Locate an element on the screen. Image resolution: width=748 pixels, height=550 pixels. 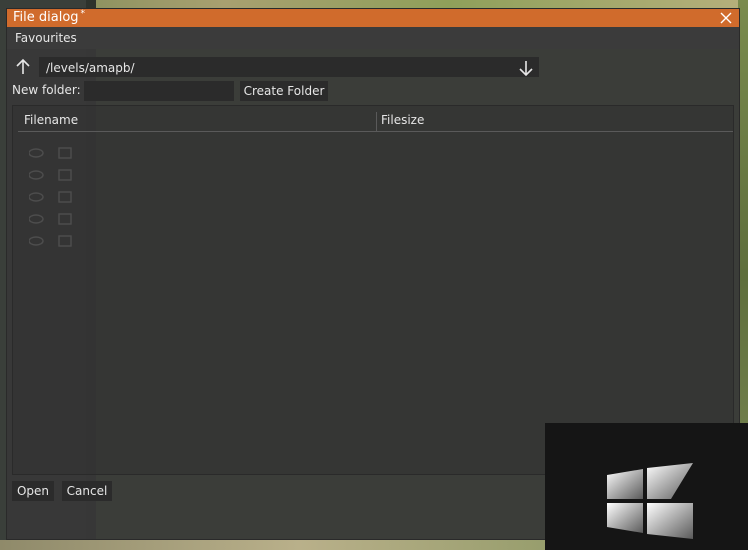
path-value: /levels/amapb/ is located at coordinates (90, 68).